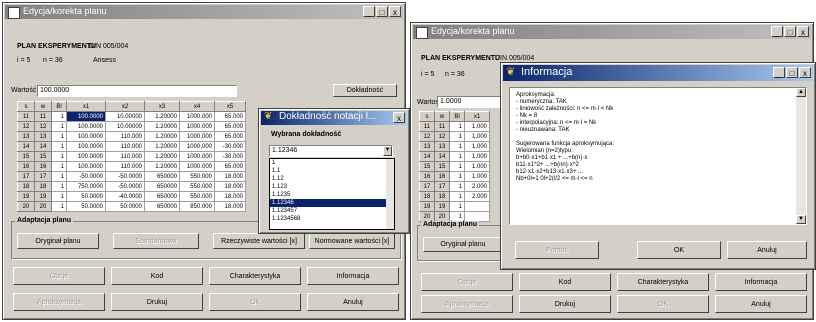 This screenshot has width=816, height=322. Describe the element at coordinates (255, 302) in the screenshot. I see `ok-button: OK` at that location.